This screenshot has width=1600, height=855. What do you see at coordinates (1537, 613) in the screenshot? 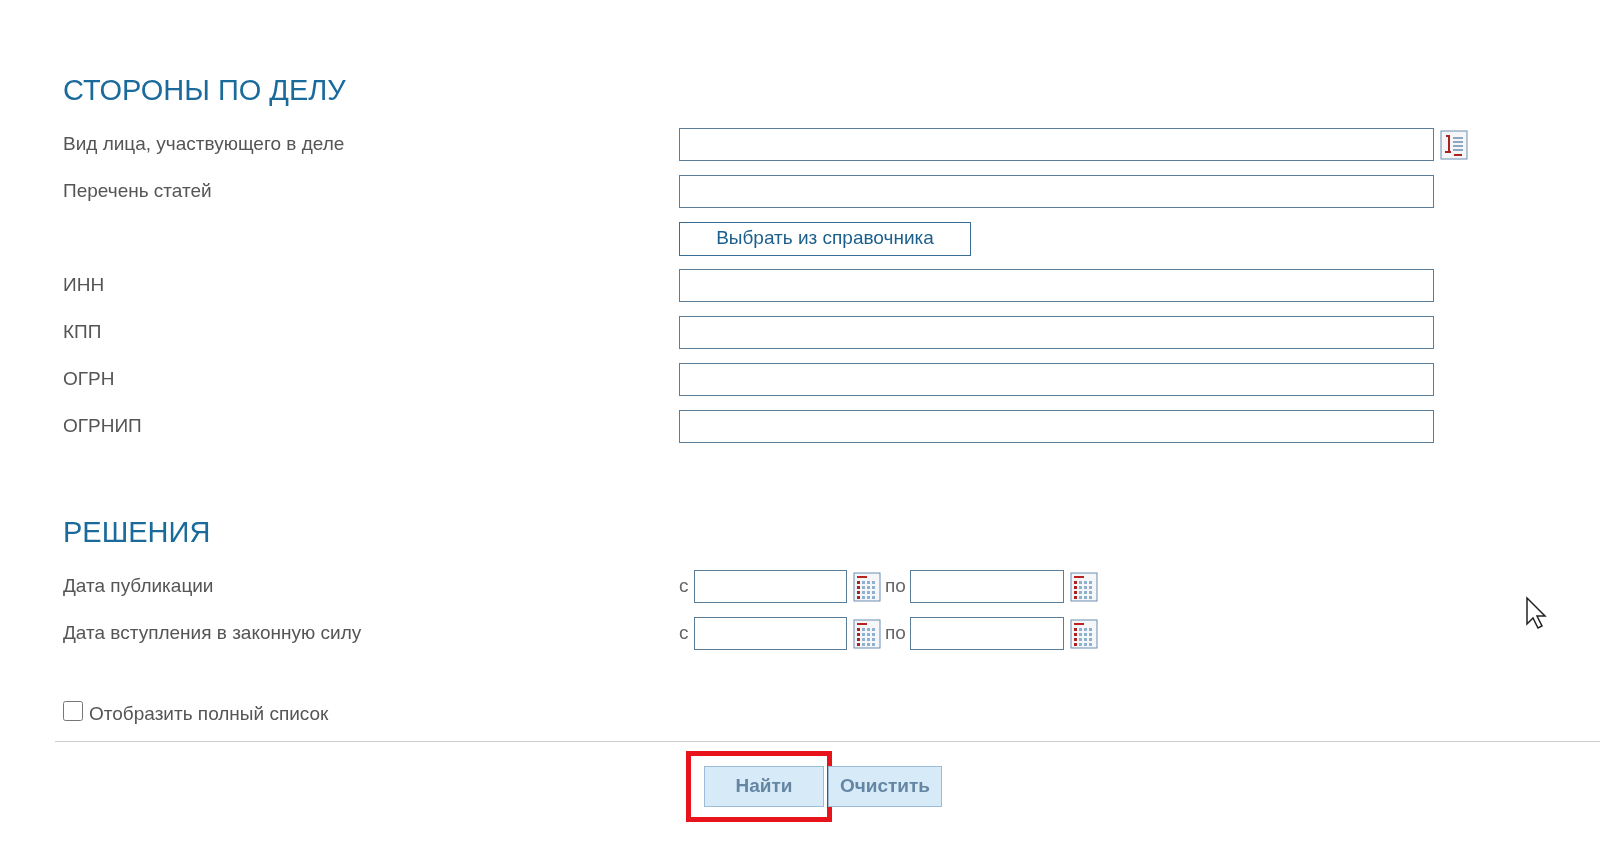
I see `cursor-icon` at bounding box center [1537, 613].